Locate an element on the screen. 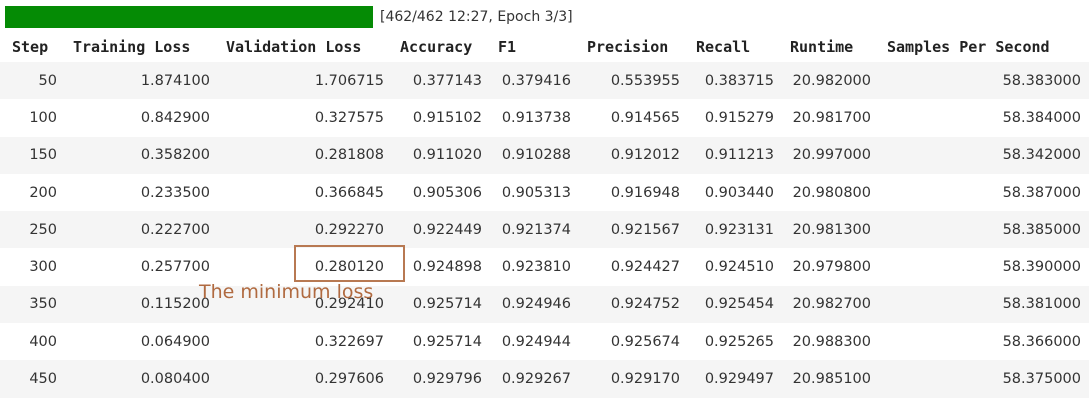 This screenshot has height=401, width=1089. table-cell: 58.385000 is located at coordinates (984, 230).